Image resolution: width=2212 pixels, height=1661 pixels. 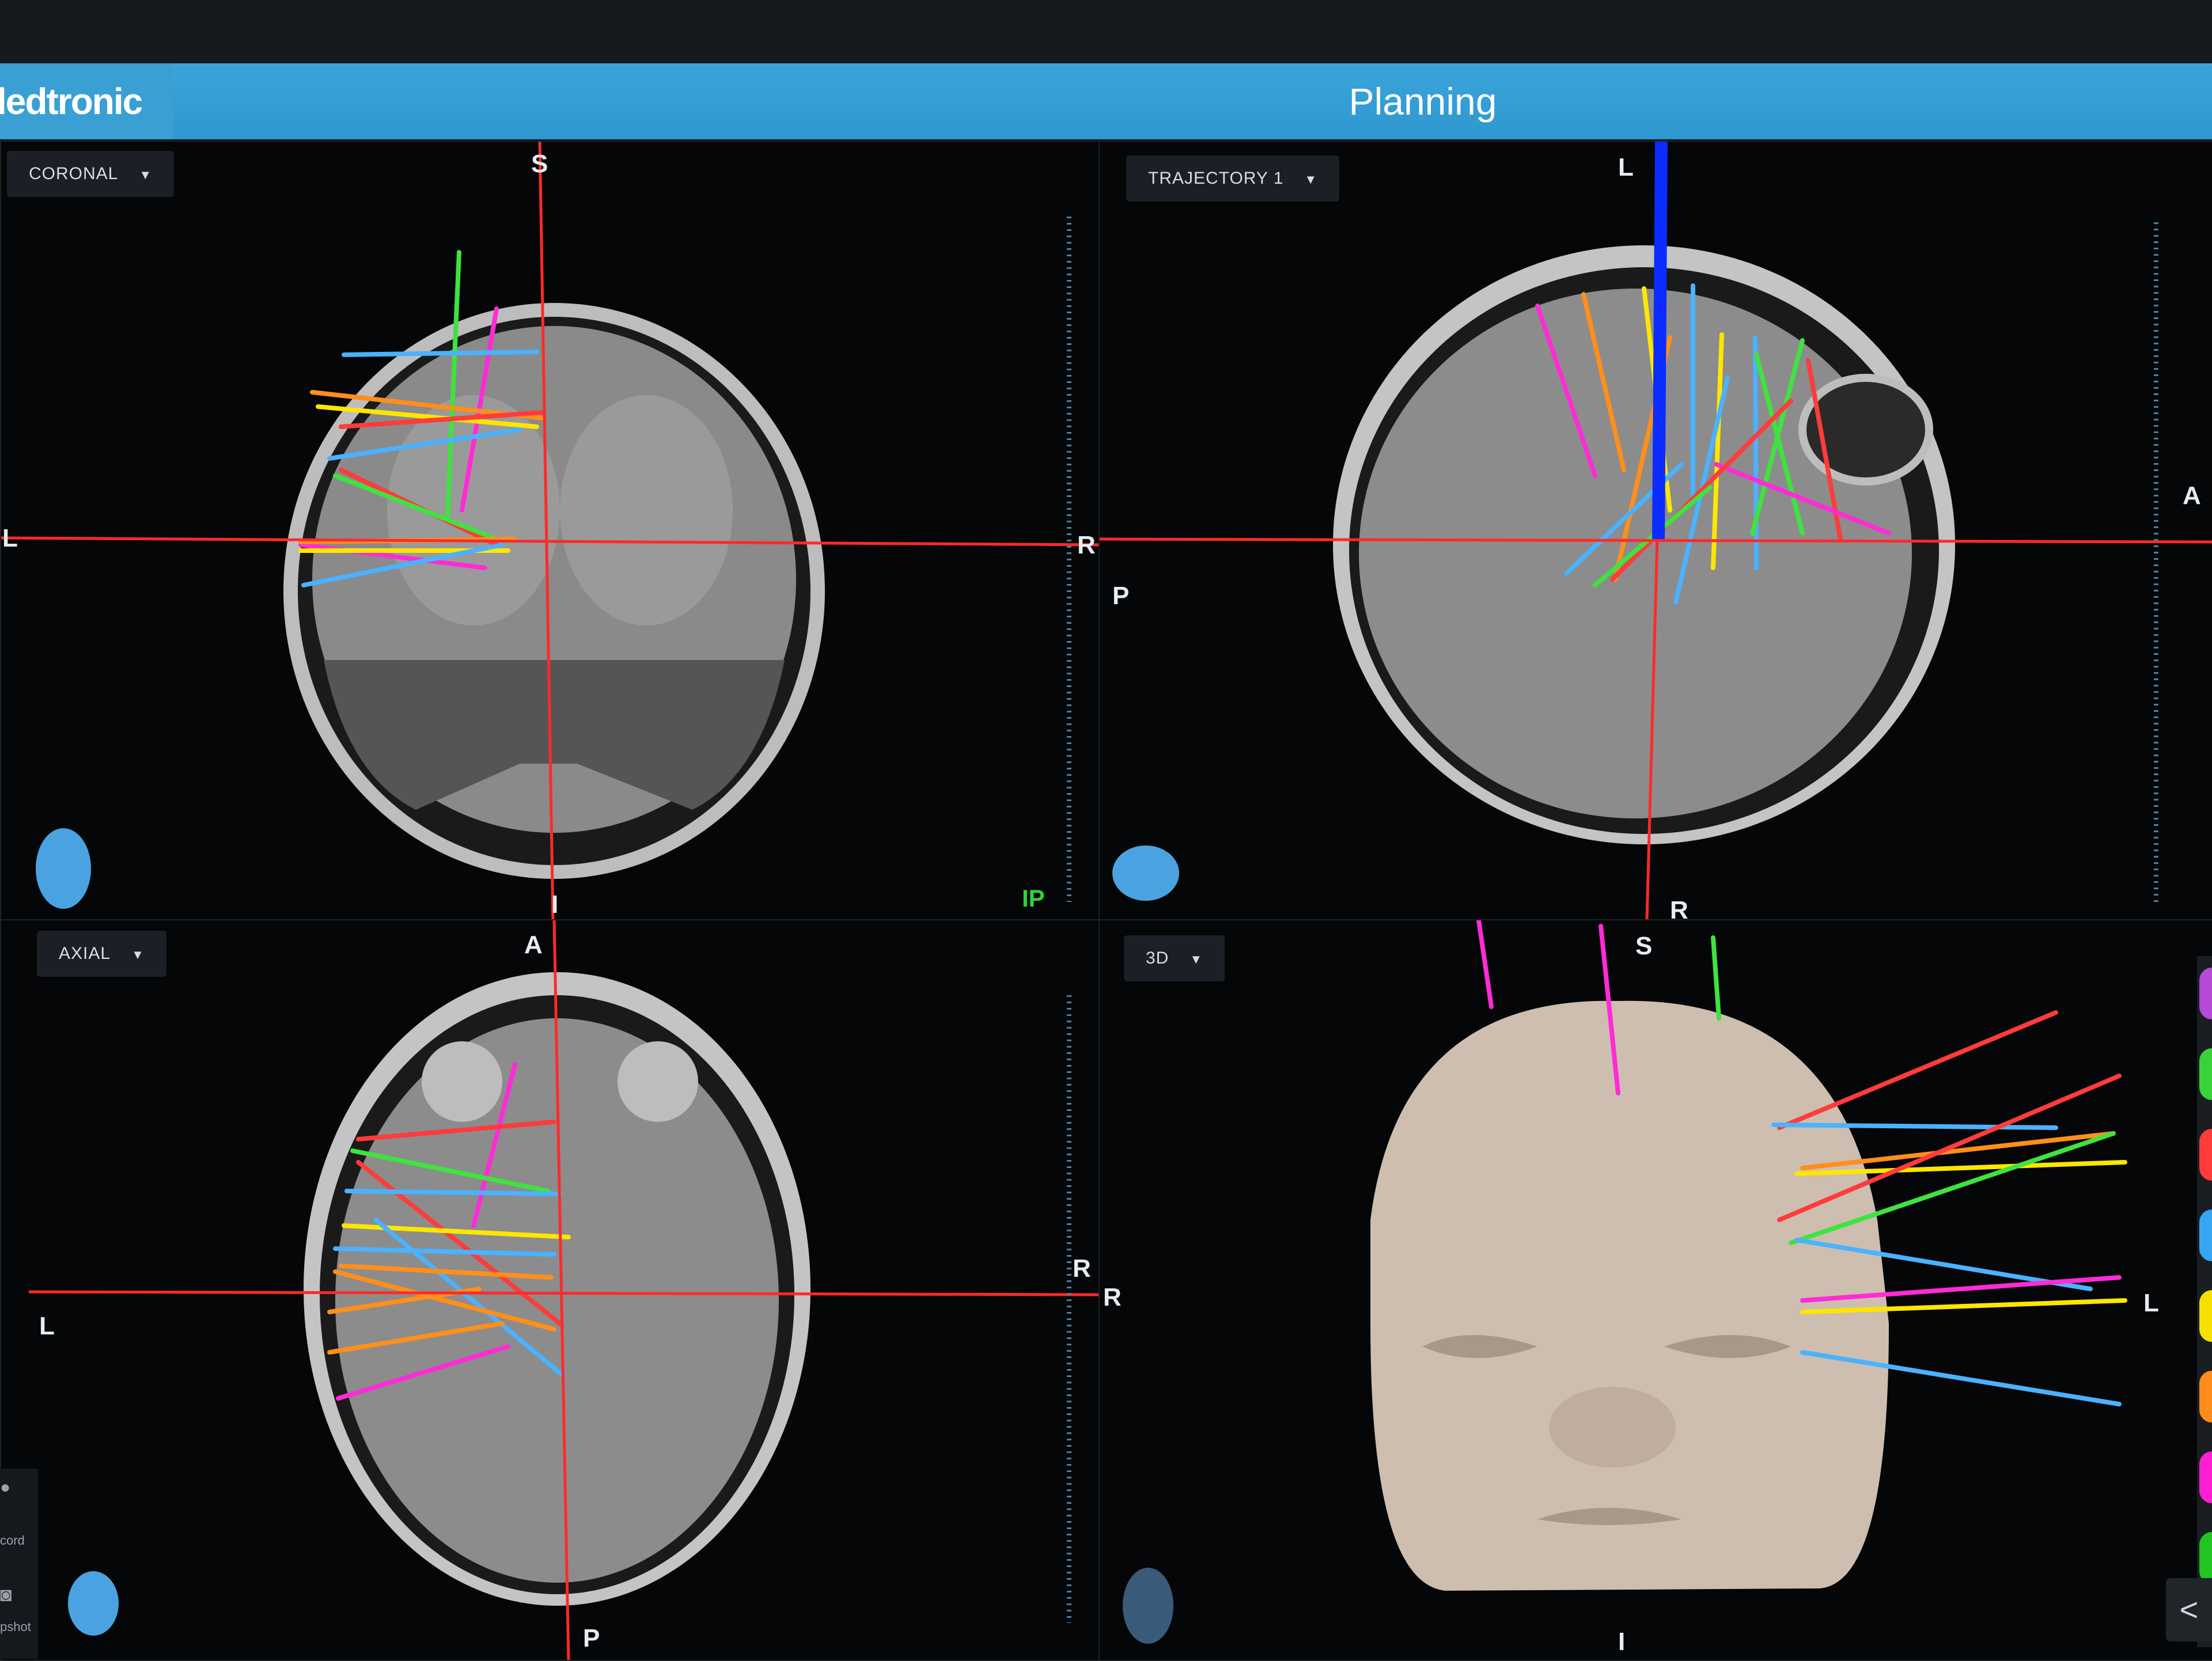 What do you see at coordinates (1679, 908) in the screenshot?
I see `orientation-bottom: R` at bounding box center [1679, 908].